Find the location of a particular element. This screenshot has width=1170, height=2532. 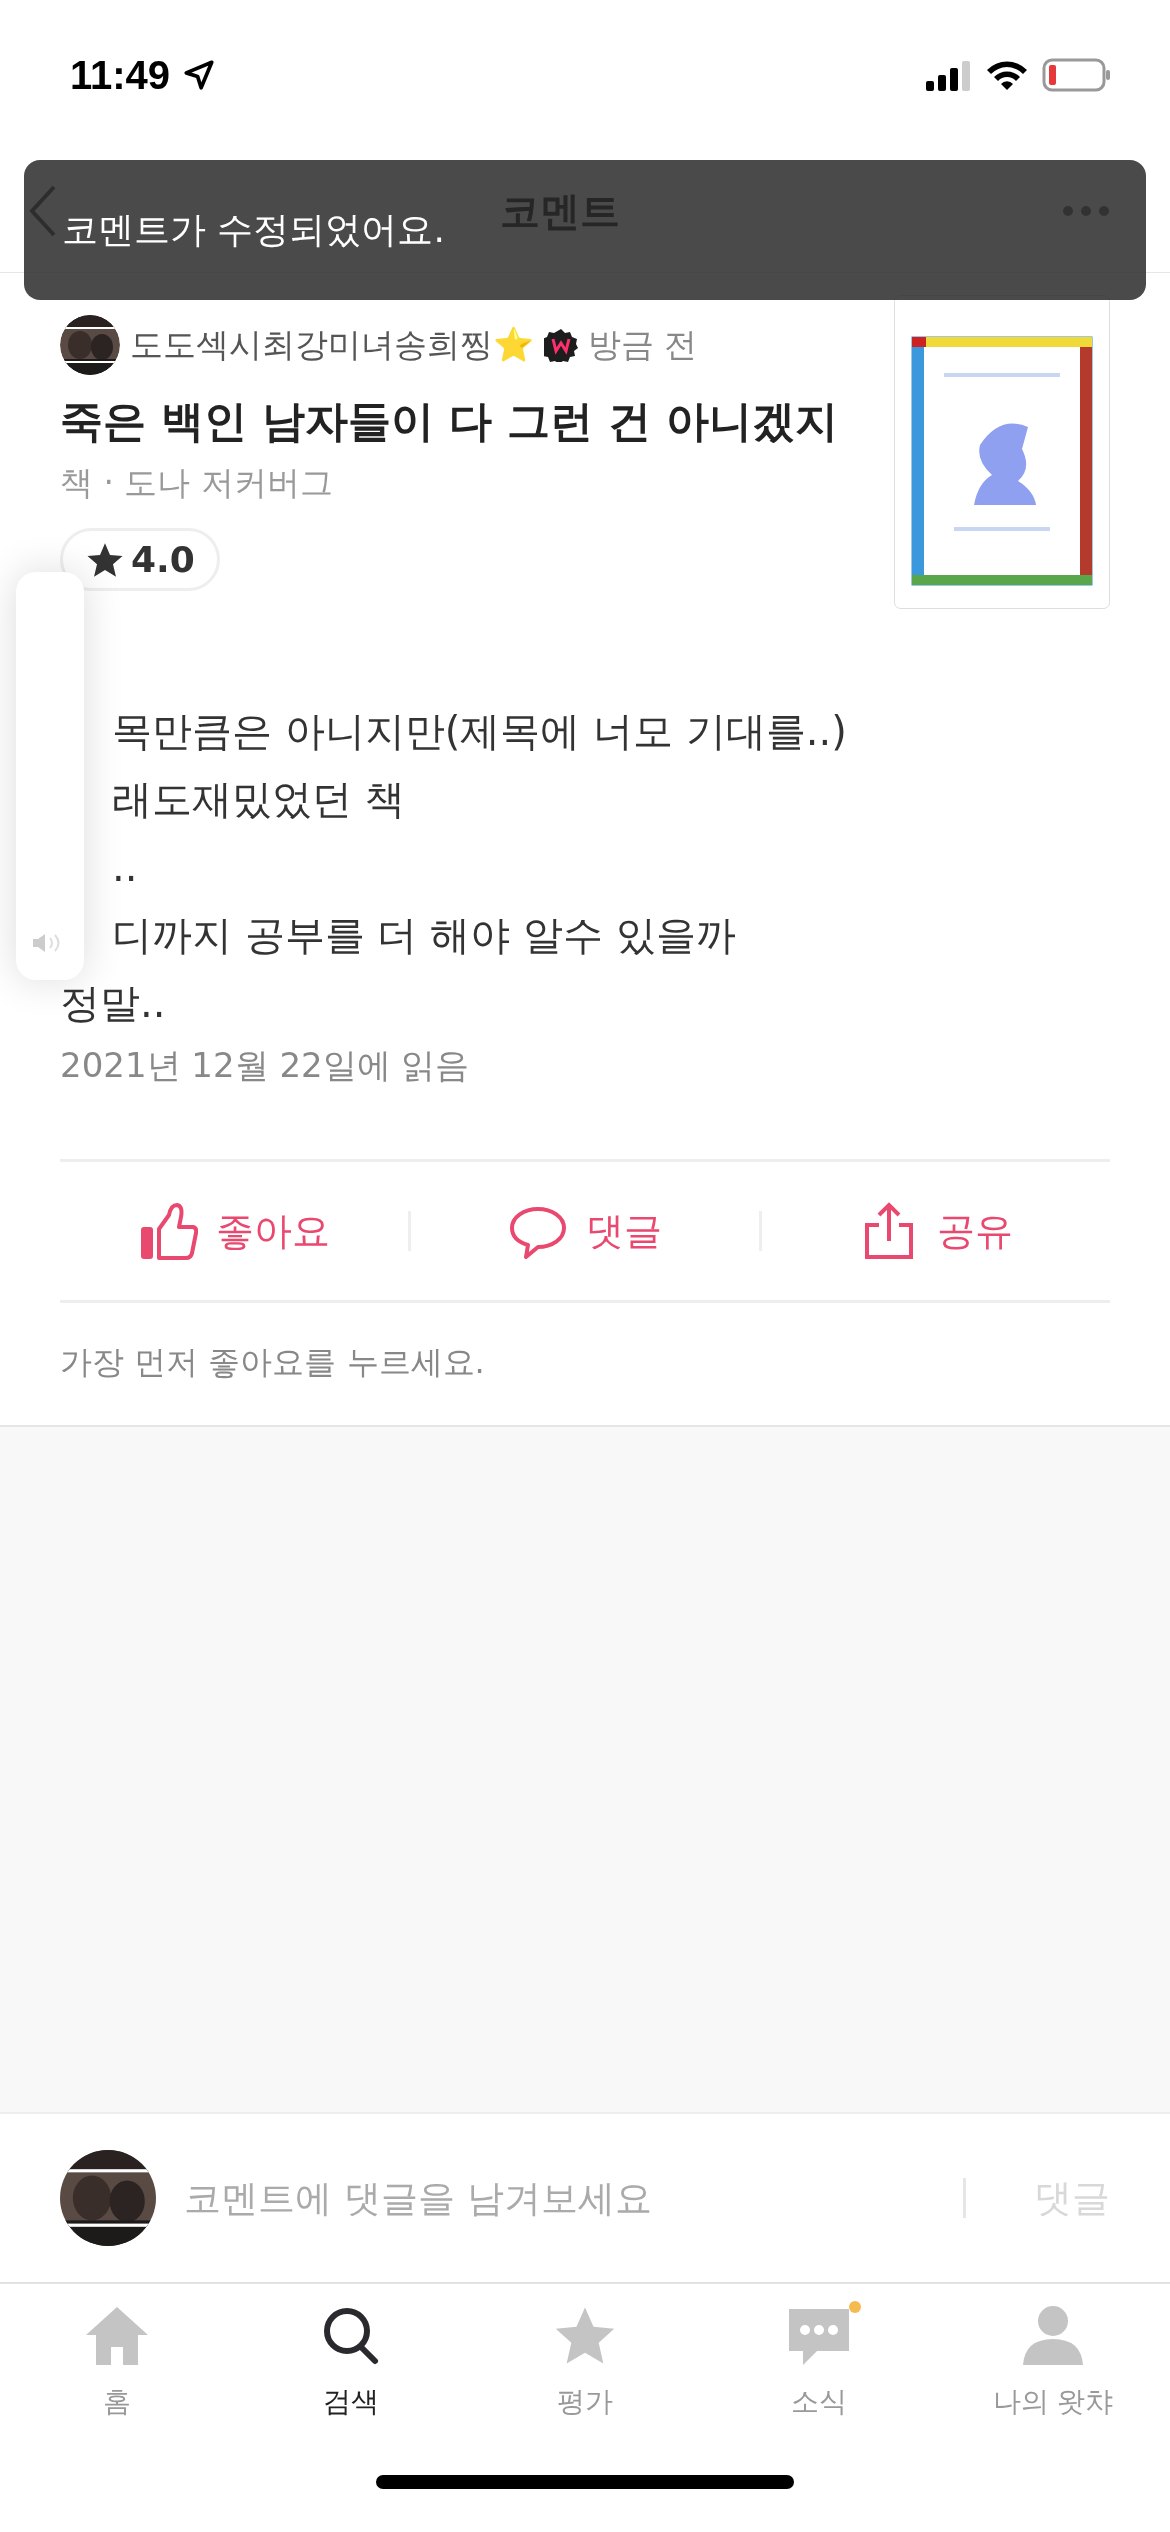

comment-line: 래도재밌었던 책 is located at coordinates (258, 799).